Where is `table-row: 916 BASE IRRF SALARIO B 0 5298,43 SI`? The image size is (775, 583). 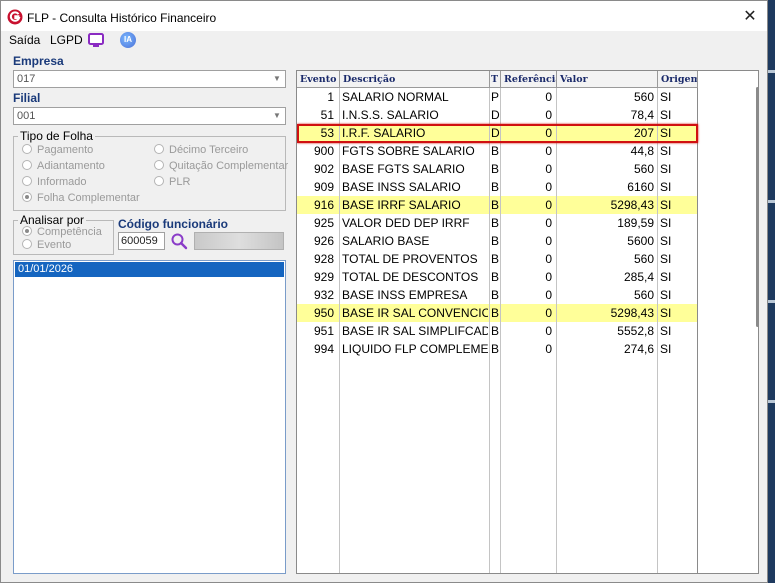
table-row: 916 BASE IRRF SALARIO B 0 5298,43 SI is located at coordinates (497, 205).